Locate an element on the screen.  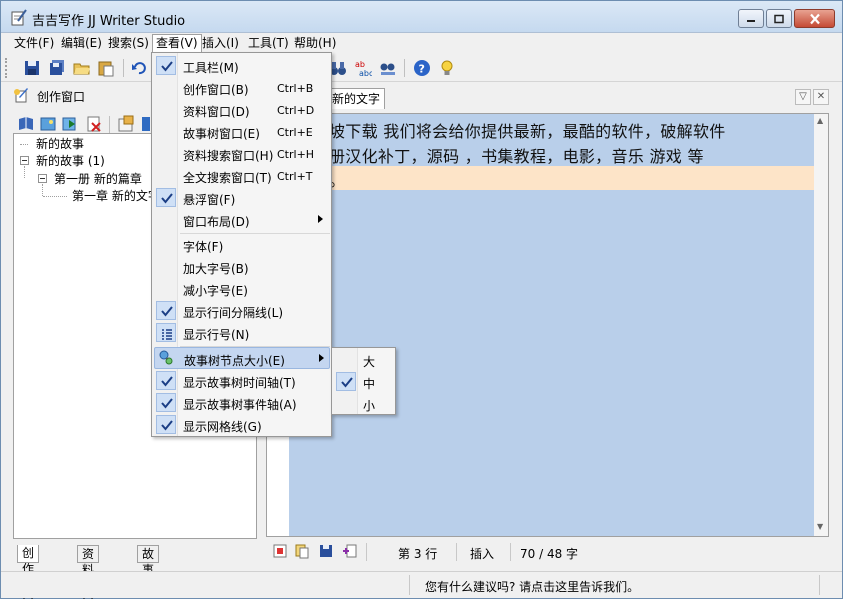
toolbar: ab abc ? is located at coordinates (421, 68).